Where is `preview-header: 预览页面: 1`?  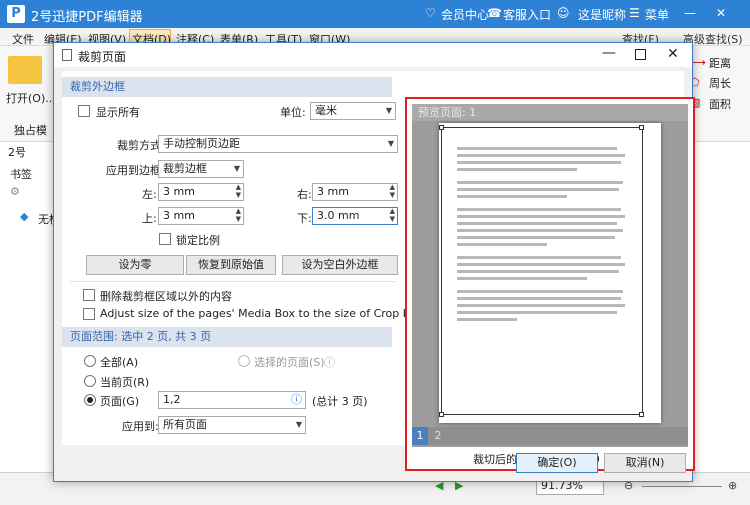 preview-header: 预览页面: 1 is located at coordinates (550, 112).